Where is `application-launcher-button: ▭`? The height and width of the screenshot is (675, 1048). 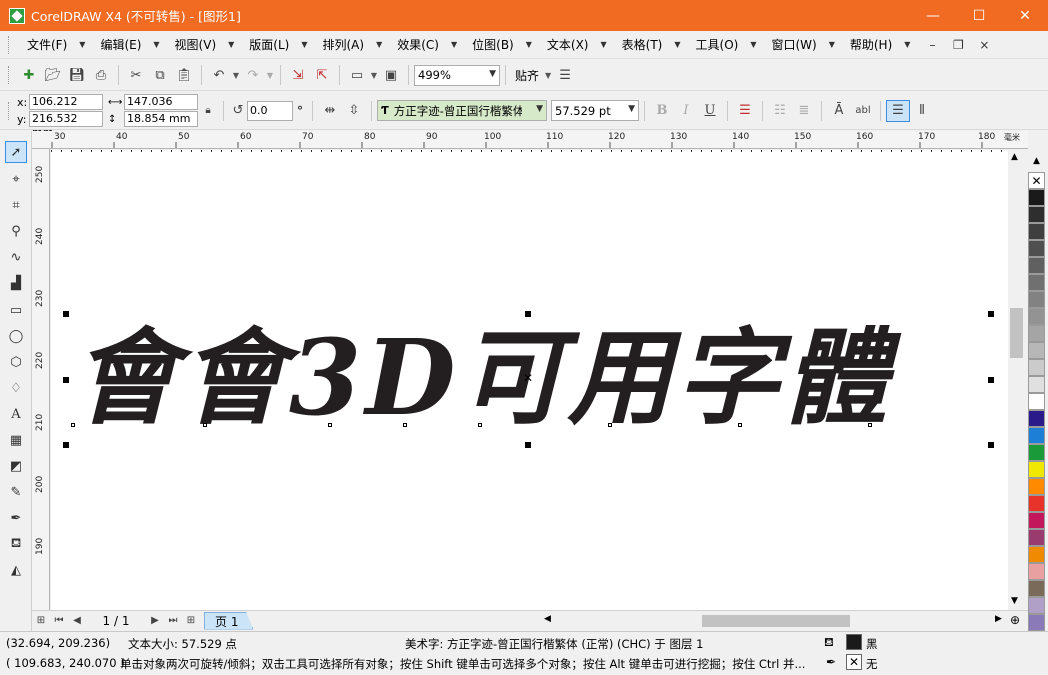 application-launcher-button: ▭ is located at coordinates (357, 75).